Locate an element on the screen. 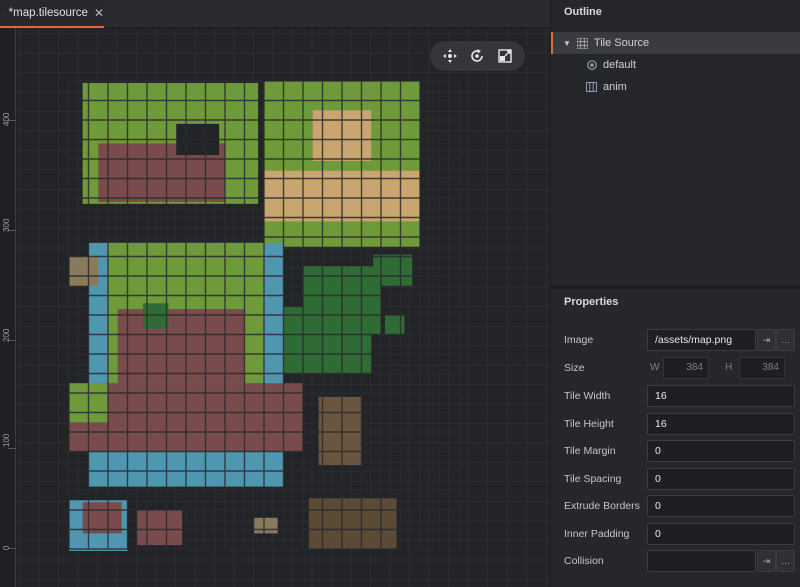 This screenshot has width=800, height=587. size-height-field: 384 is located at coordinates (762, 368).